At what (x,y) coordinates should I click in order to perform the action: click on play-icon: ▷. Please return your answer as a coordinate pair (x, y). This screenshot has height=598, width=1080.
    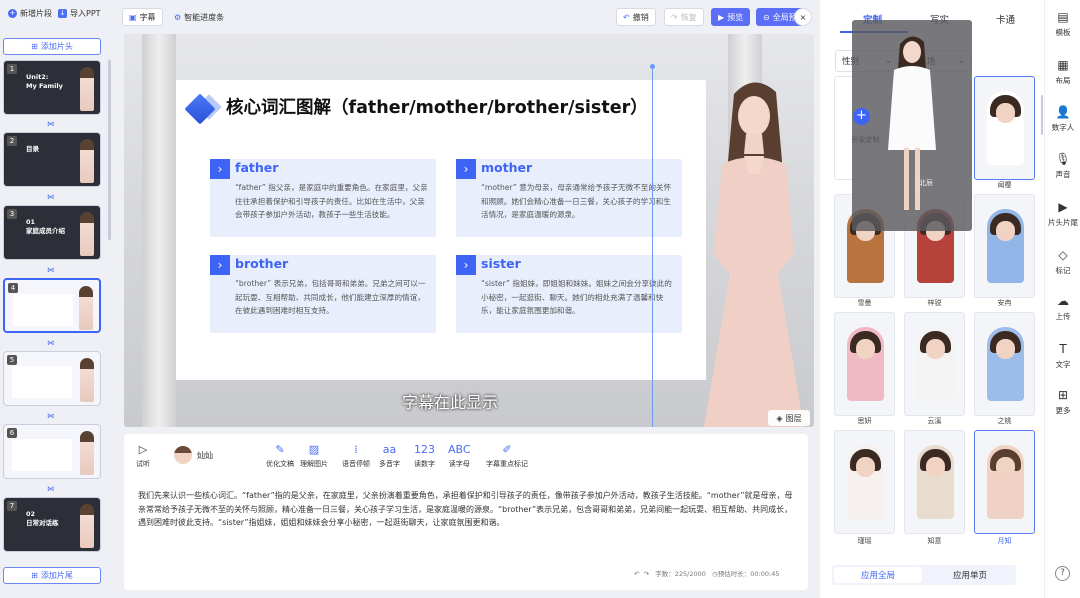
    Looking at the image, I should click on (143, 449).